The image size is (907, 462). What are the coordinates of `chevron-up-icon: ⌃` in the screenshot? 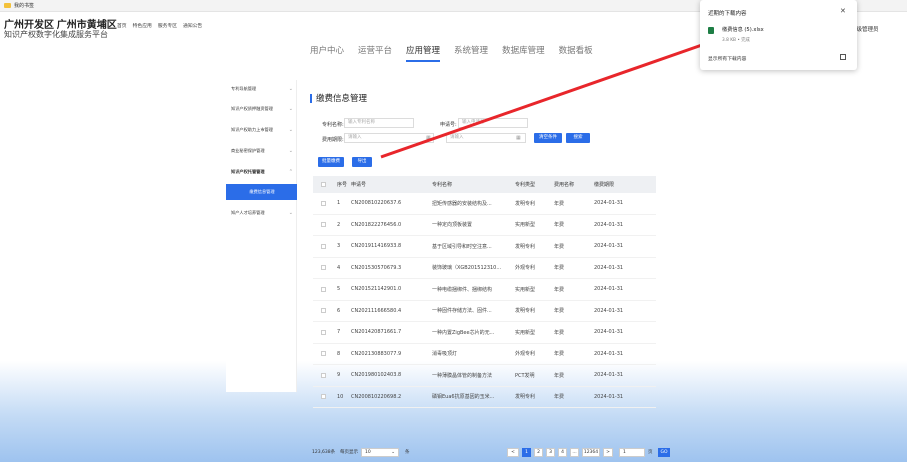 It's located at (290, 172).